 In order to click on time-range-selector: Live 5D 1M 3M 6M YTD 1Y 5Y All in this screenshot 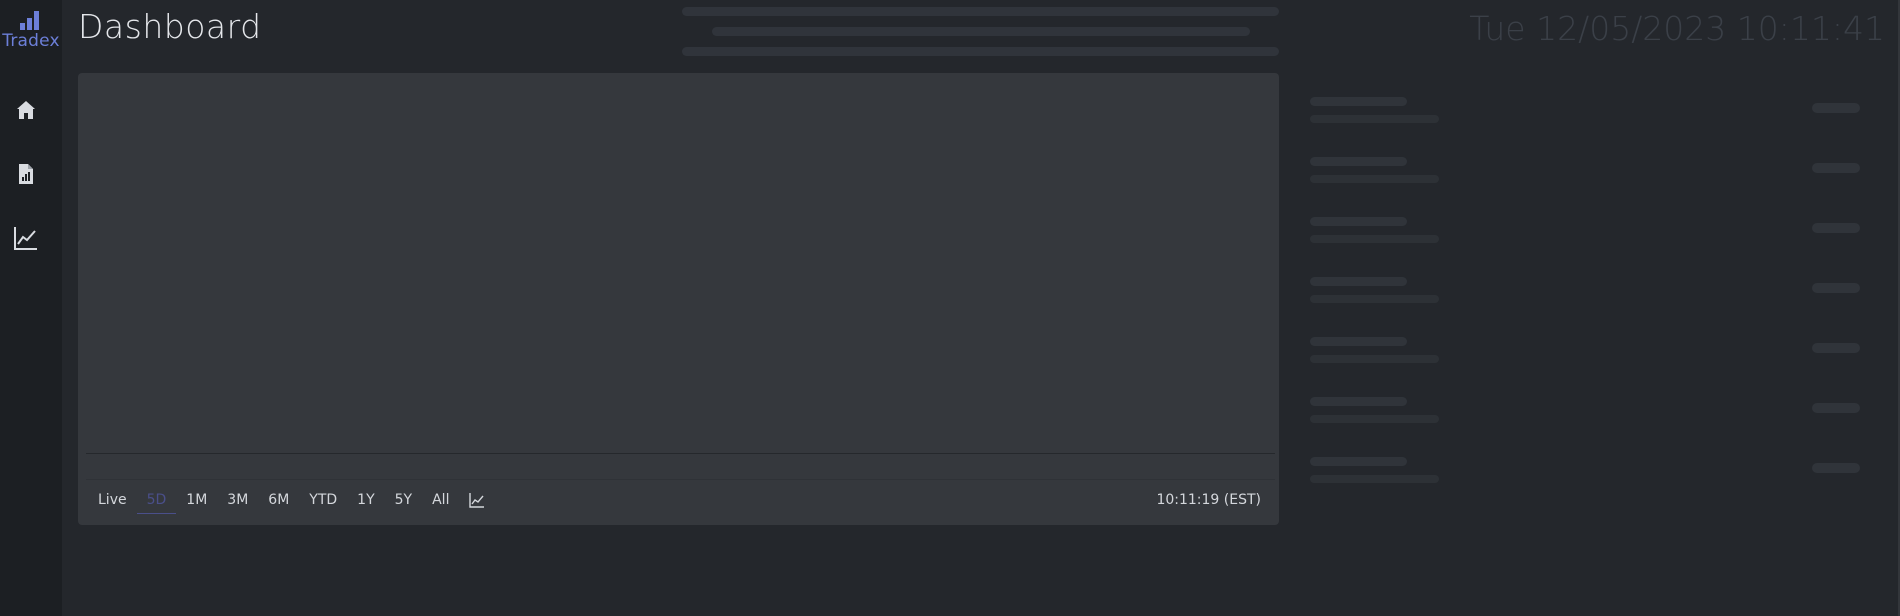, I will do `click(291, 500)`.